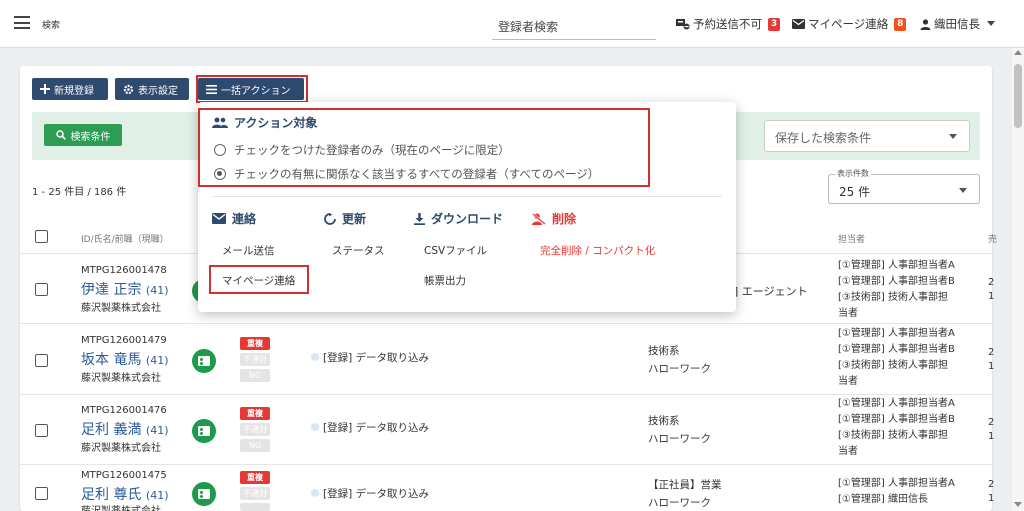  I want to click on row-id: MTPG126001476, so click(124, 410).